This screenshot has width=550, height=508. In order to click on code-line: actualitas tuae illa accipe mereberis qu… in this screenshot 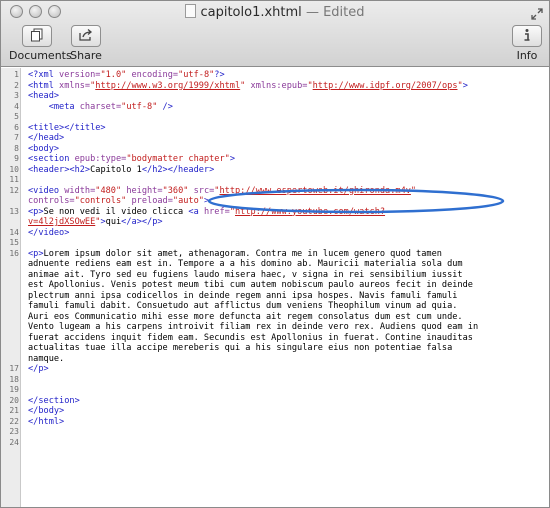, I will do `click(275, 348)`.